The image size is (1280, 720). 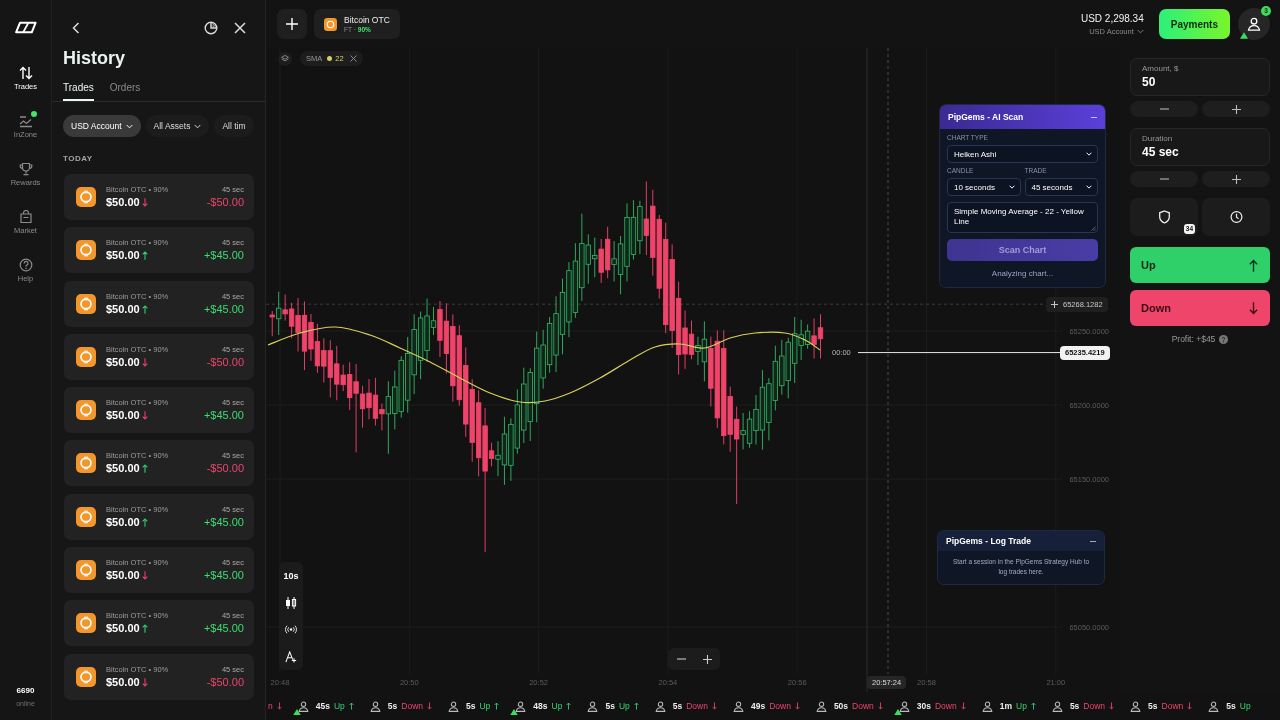 What do you see at coordinates (984, 187) in the screenshot?
I see `candle-select: 10 seconds` at bounding box center [984, 187].